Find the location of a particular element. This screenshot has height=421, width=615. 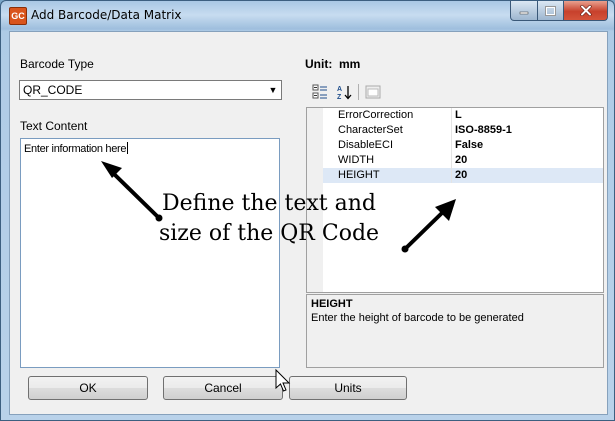

minimize-button is located at coordinates (524, 11).